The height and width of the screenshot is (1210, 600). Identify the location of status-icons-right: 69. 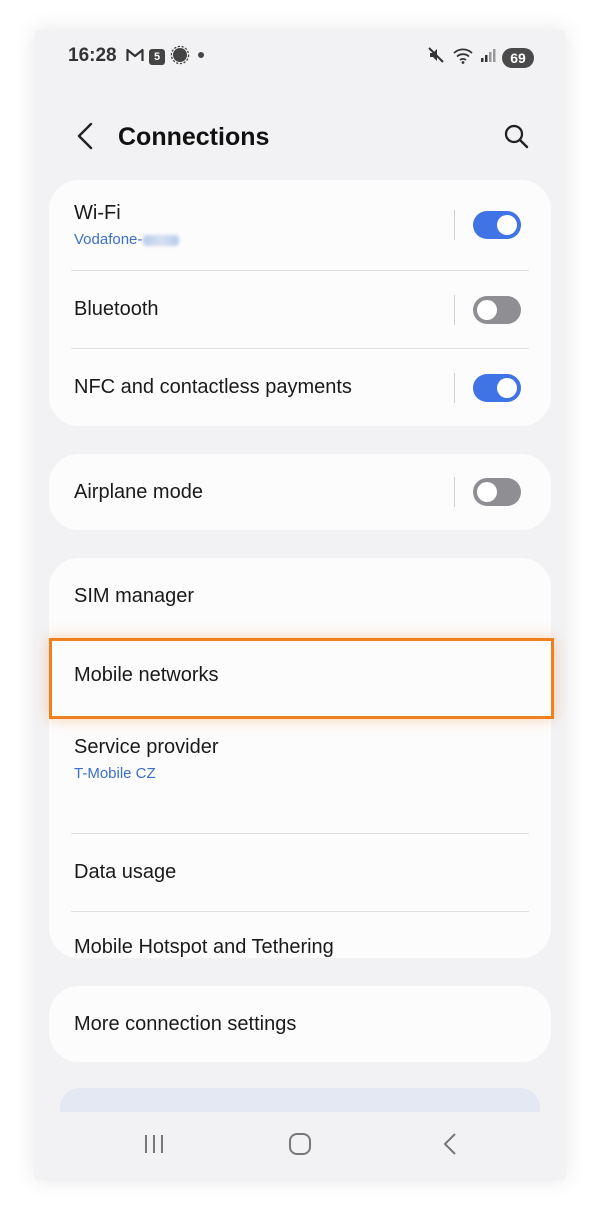
(480, 57).